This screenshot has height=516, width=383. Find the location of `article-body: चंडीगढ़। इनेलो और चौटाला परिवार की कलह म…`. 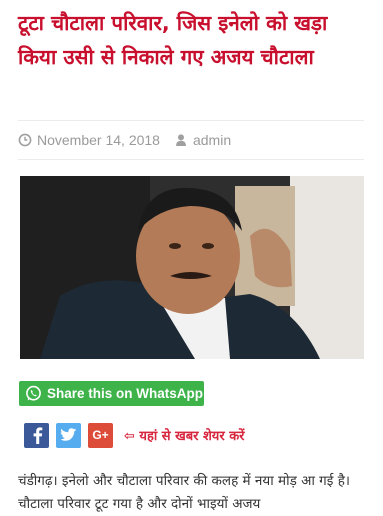

article-body: चंडीगढ़। इनेलो और चौटाला परिवार की कलह म… is located at coordinates (184, 492).